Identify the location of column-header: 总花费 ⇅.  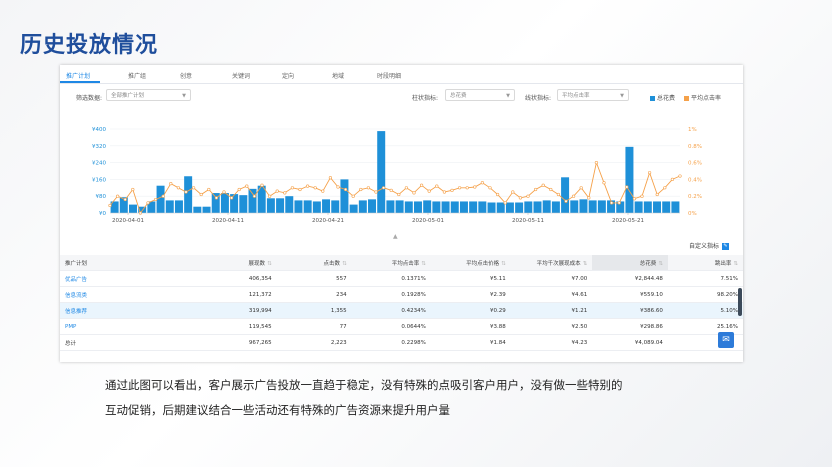
(630, 263).